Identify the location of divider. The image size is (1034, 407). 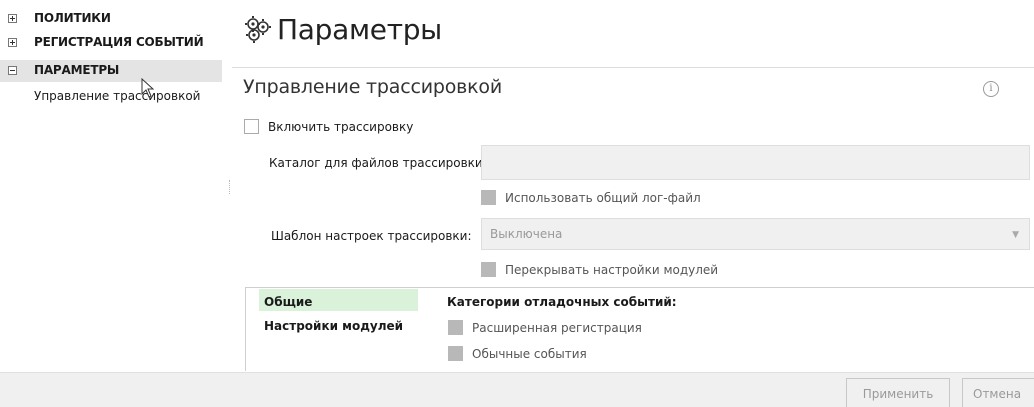
(633, 67).